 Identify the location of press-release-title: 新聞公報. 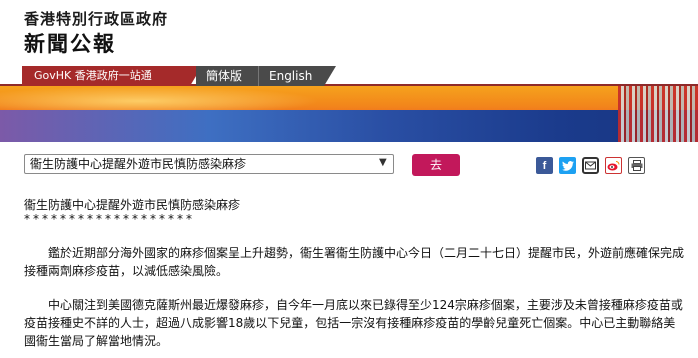
(70, 44).